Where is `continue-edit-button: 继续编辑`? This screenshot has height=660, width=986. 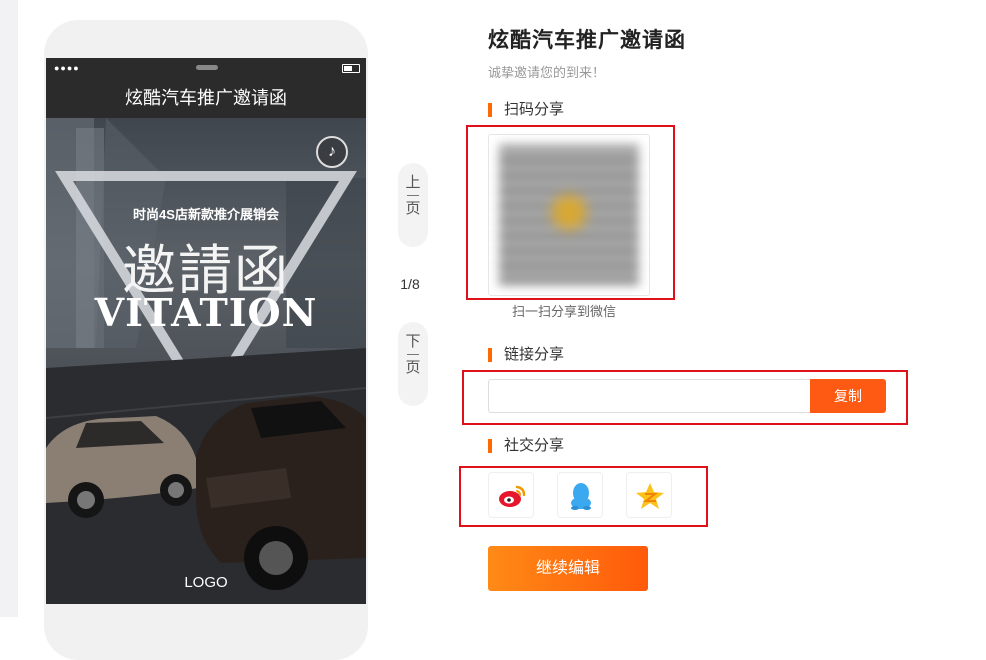 continue-edit-button: 继续编辑 is located at coordinates (568, 568).